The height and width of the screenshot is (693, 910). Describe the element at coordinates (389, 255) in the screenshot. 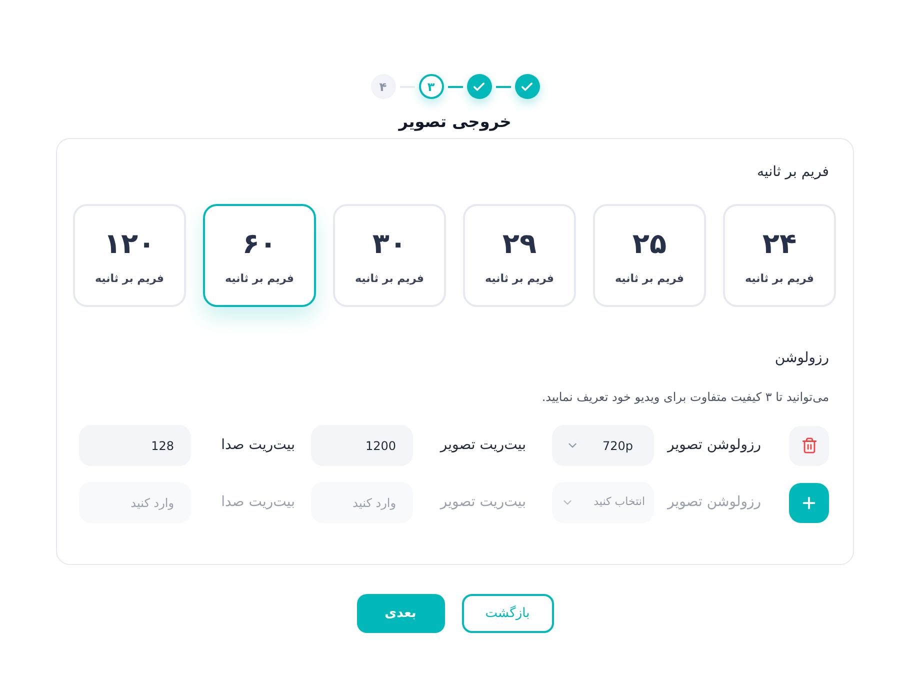

I see `frame-rate-option: ۳۰ فریم بر ثانیه` at that location.